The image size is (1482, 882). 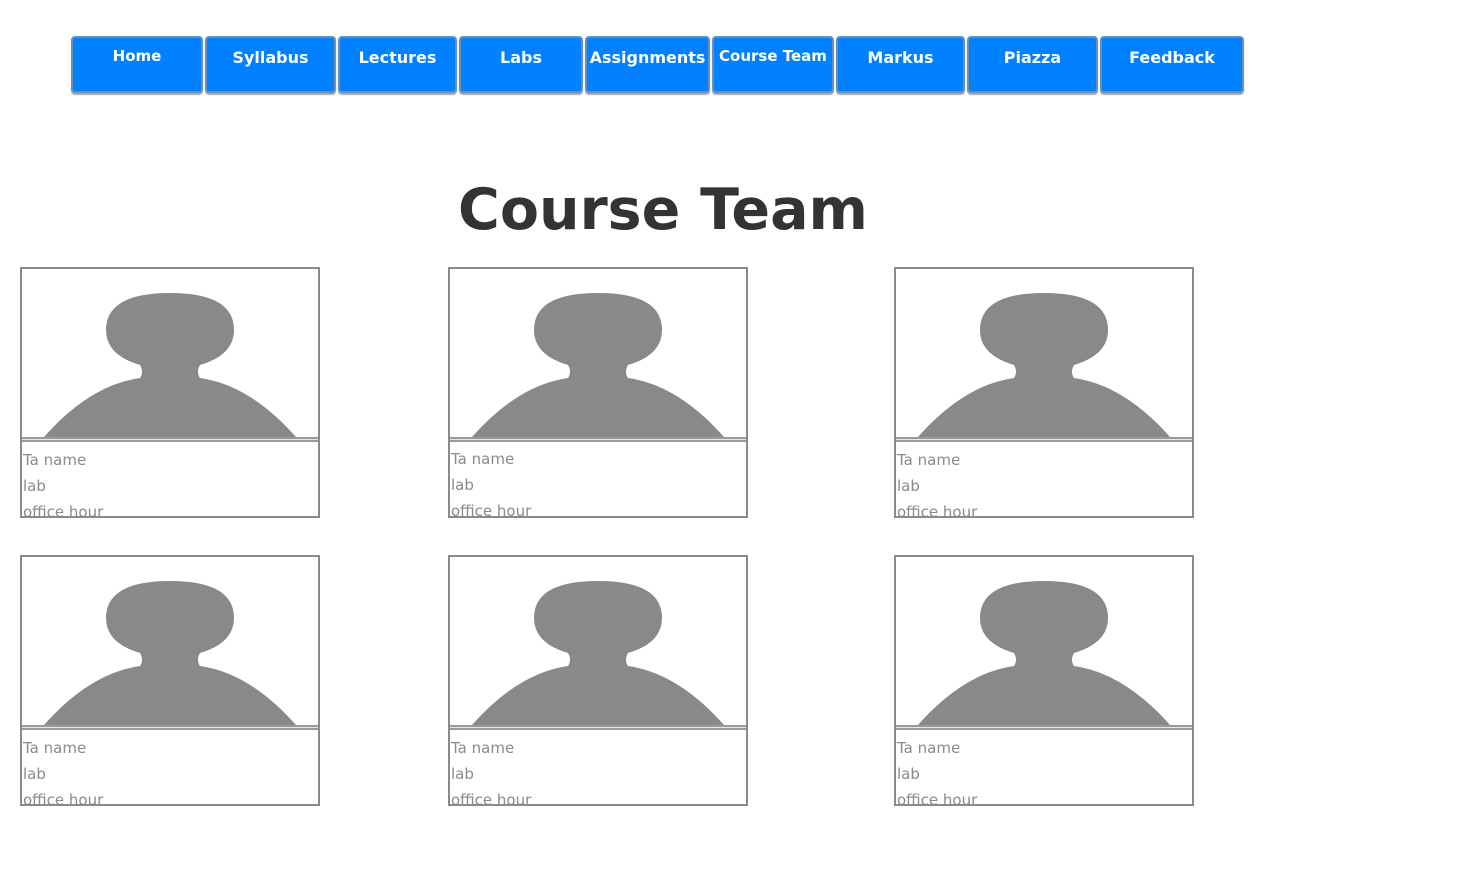 What do you see at coordinates (1172, 64) in the screenshot?
I see `nav-feedback-button: Feedback` at bounding box center [1172, 64].